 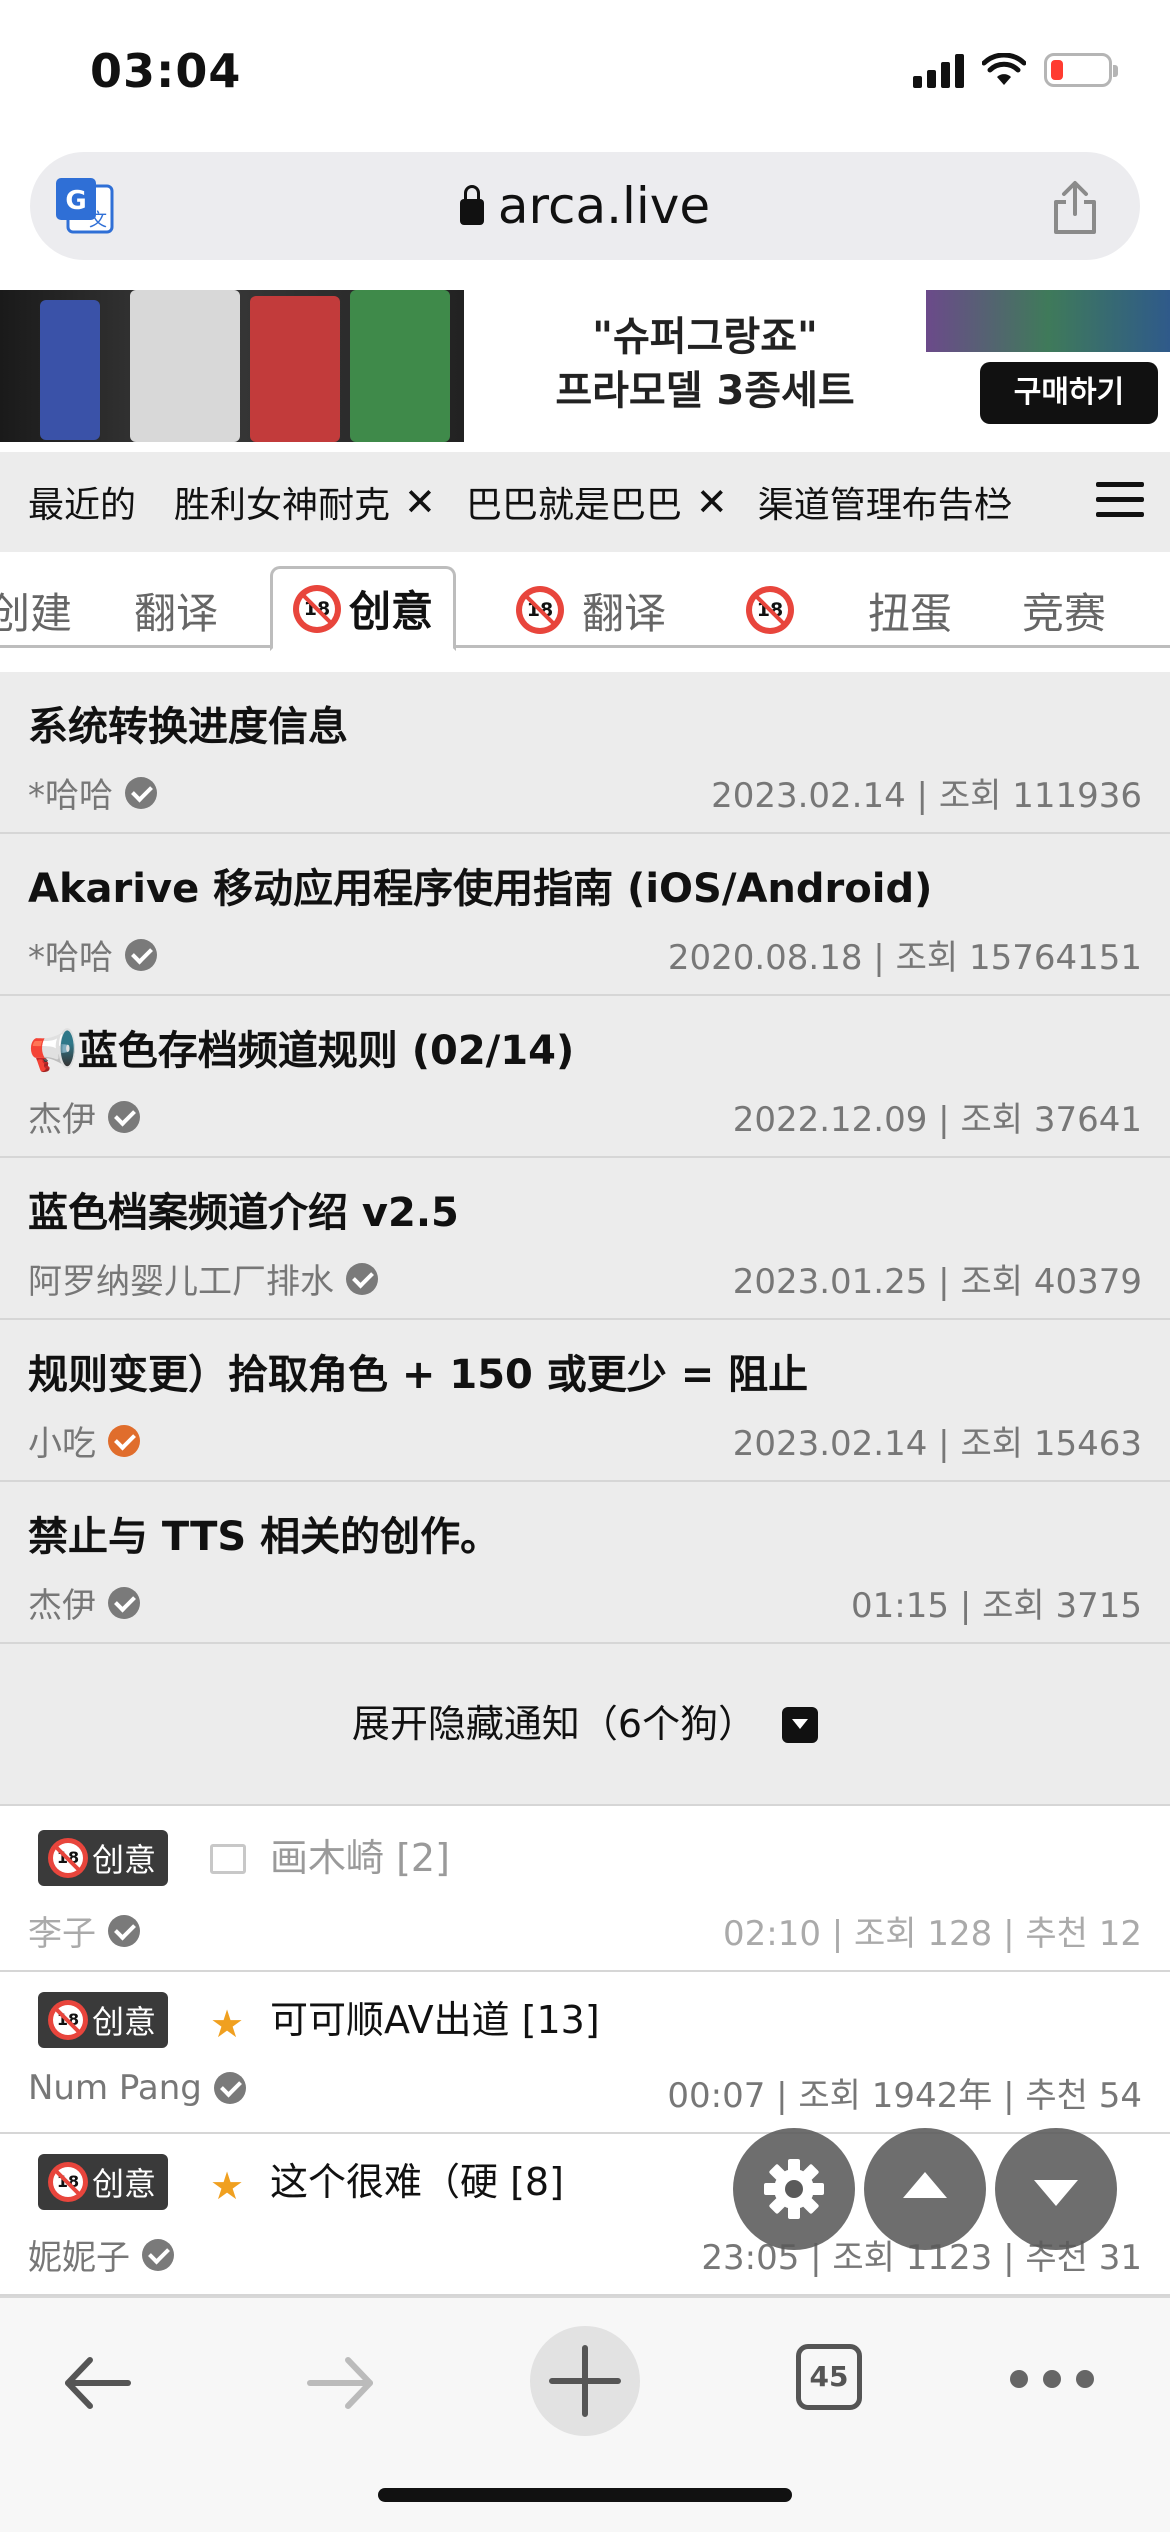 What do you see at coordinates (794, 2189) in the screenshot?
I see `settings-button` at bounding box center [794, 2189].